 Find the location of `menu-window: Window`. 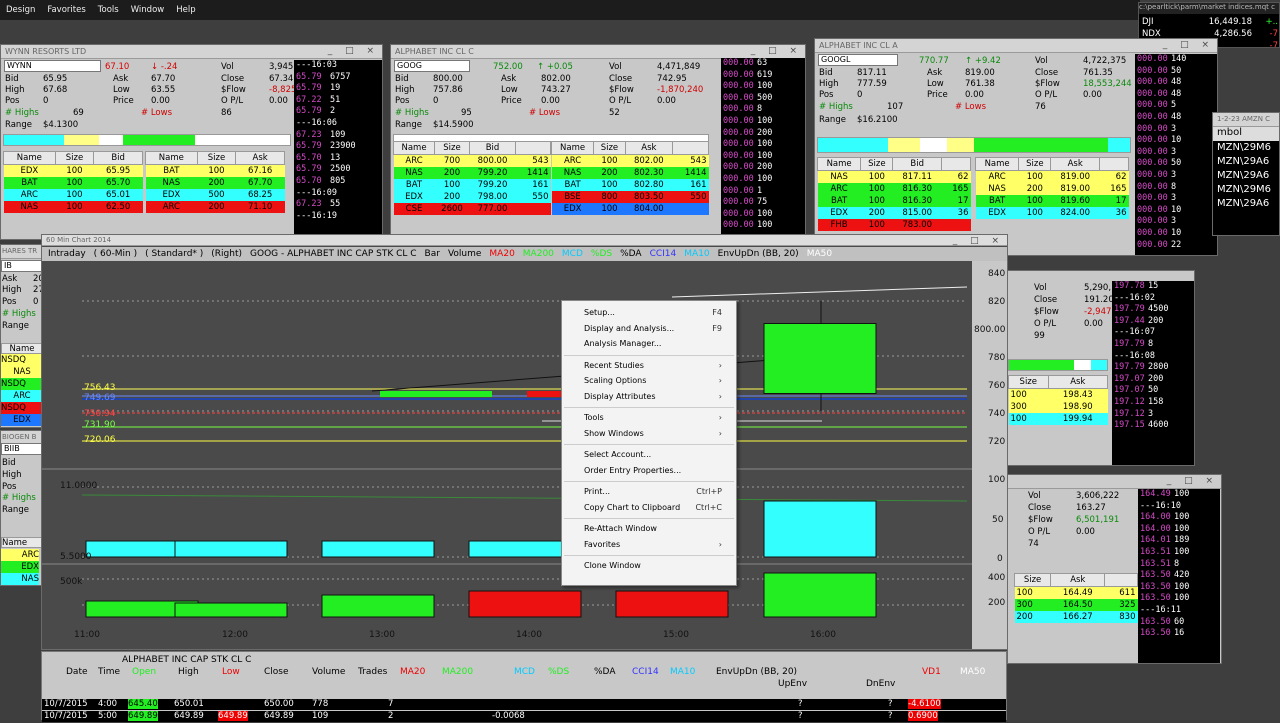

menu-window: Window is located at coordinates (148, 10).